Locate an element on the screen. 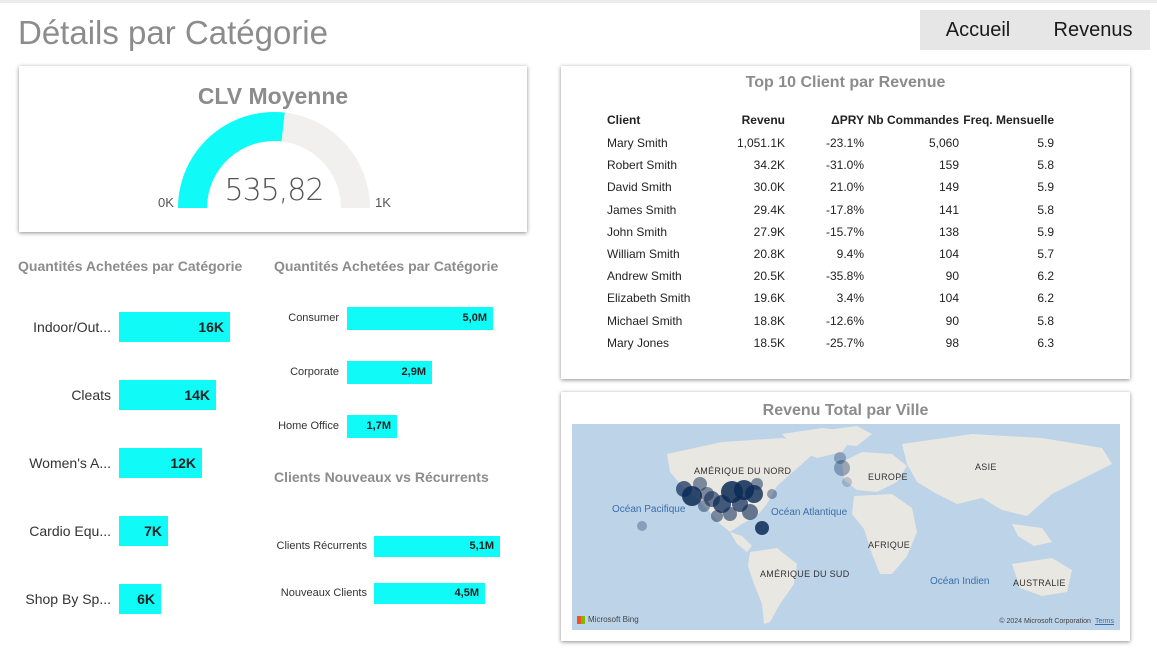 This screenshot has width=1157, height=649. categories-label: Cleats is located at coordinates (91, 395).